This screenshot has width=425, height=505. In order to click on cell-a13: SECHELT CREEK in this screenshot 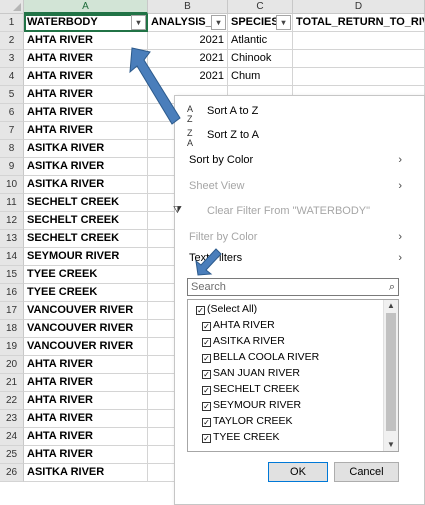, I will do `click(86, 239)`.